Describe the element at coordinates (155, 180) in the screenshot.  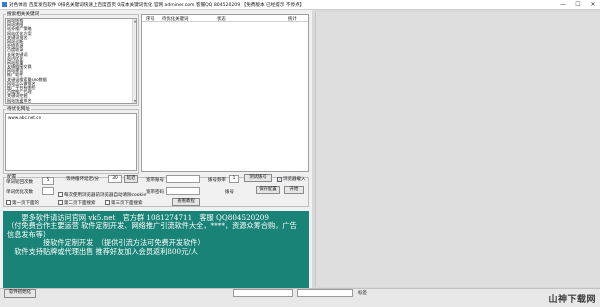
I see `baidu-account-label: 宽带账号` at that location.